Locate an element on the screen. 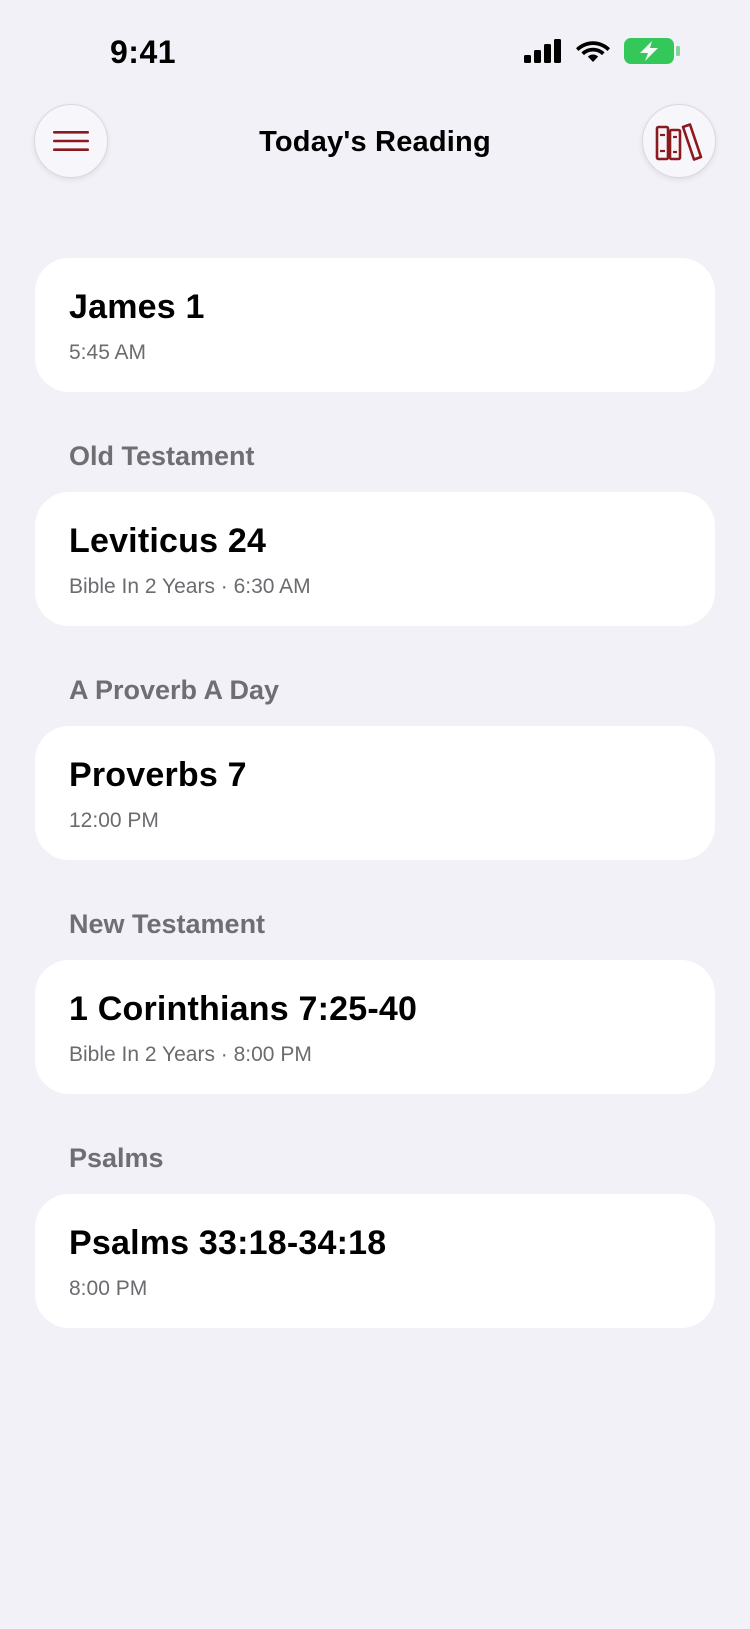 The height and width of the screenshot is (1629, 750). battery-charging-icon is located at coordinates (652, 51).